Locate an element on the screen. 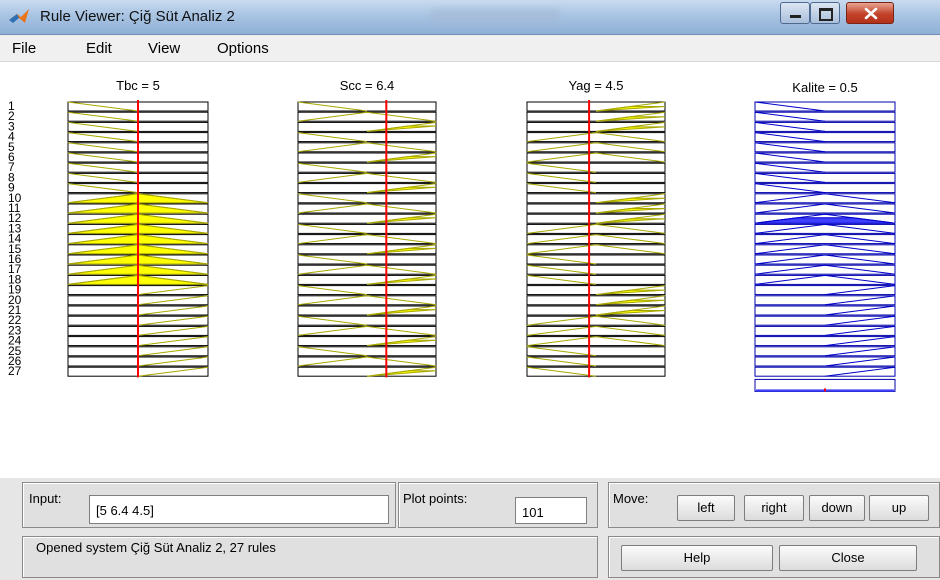  rule-3-kalite-box is located at coordinates (825, 126).